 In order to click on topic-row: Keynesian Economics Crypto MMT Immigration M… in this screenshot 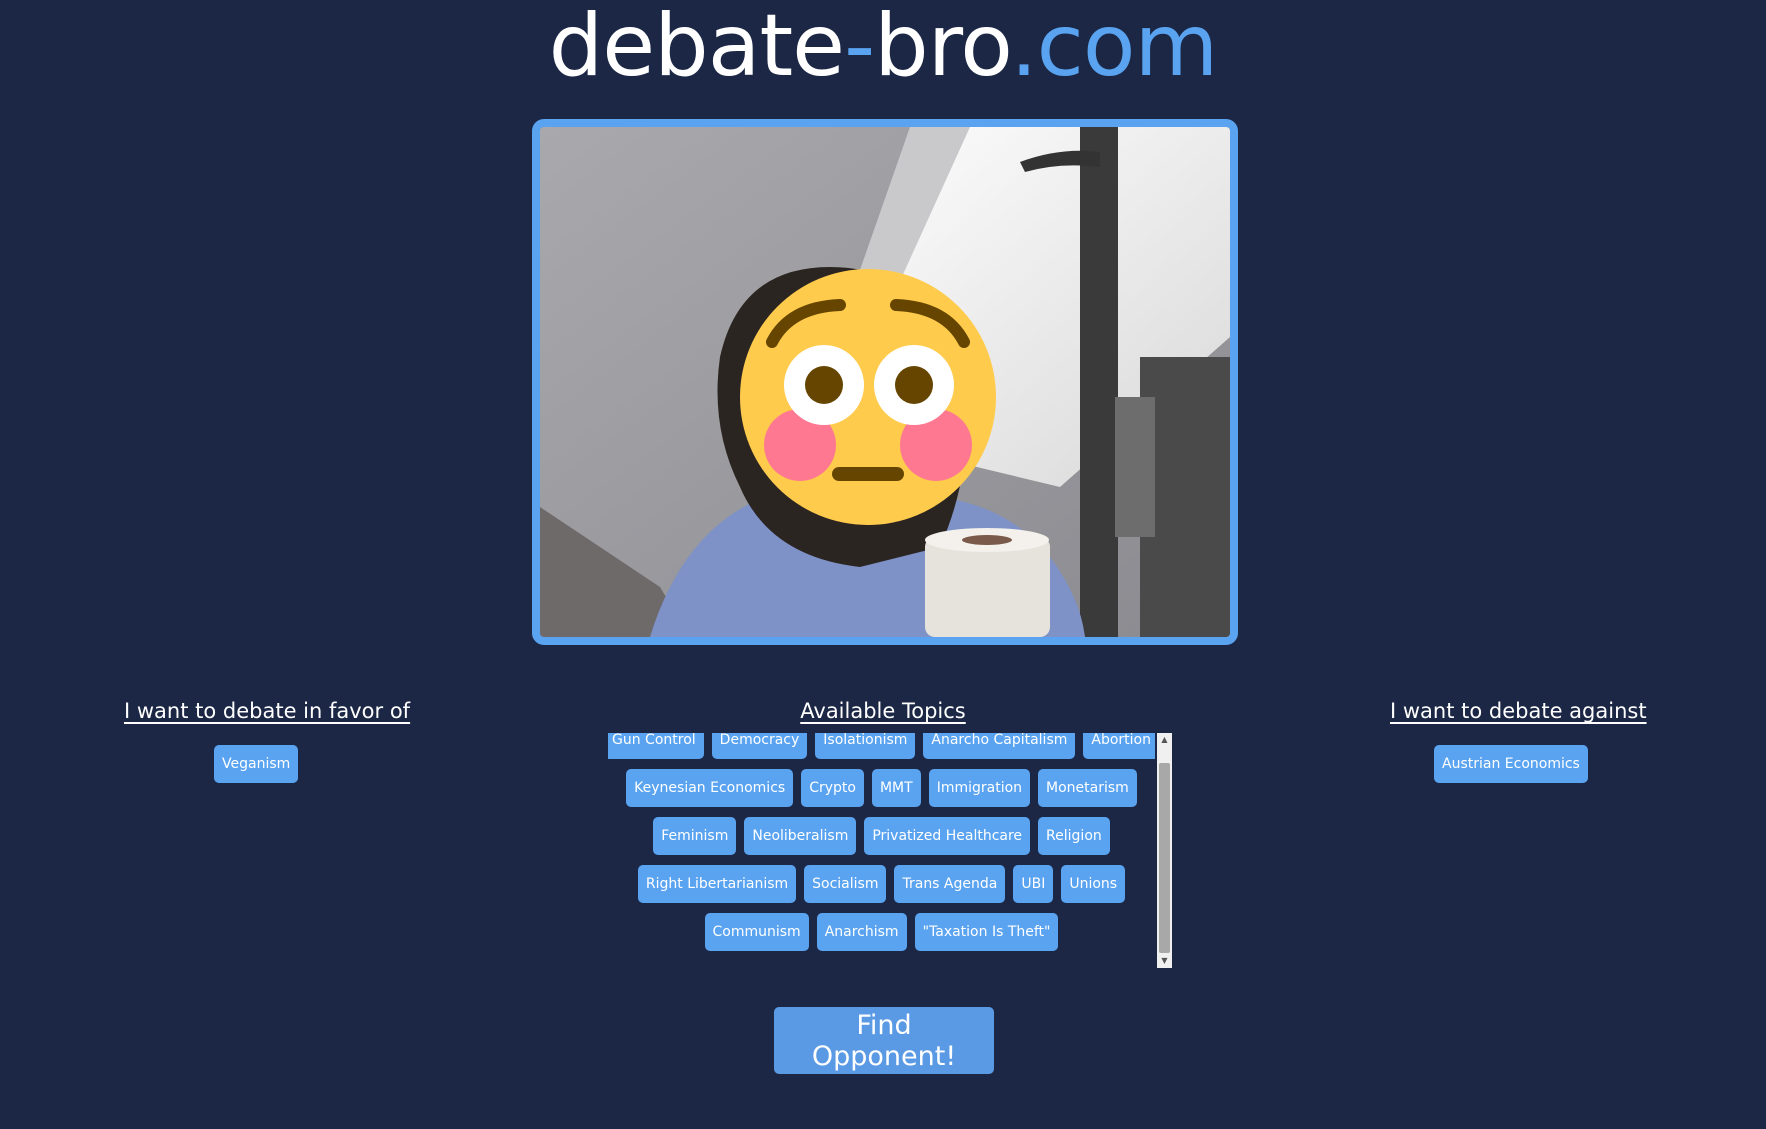, I will do `click(881, 788)`.